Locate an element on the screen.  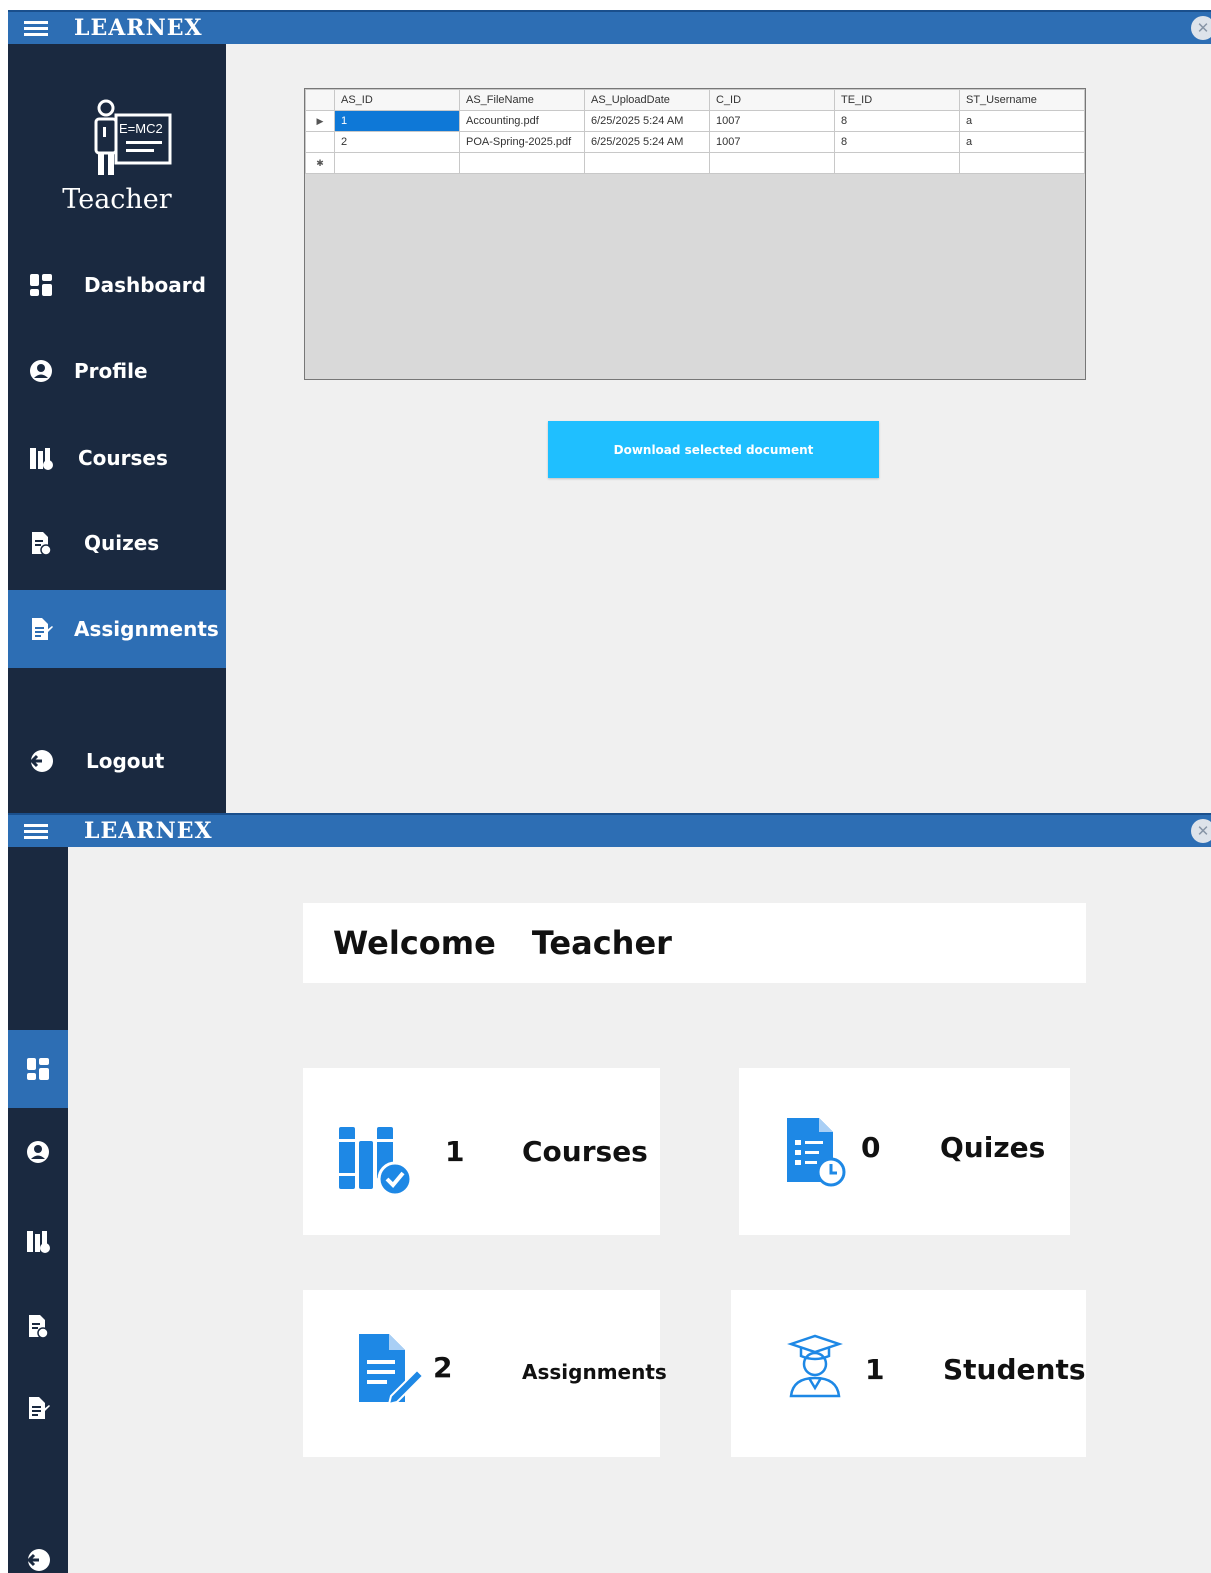
welcome-text: Welcome is located at coordinates (414, 943).